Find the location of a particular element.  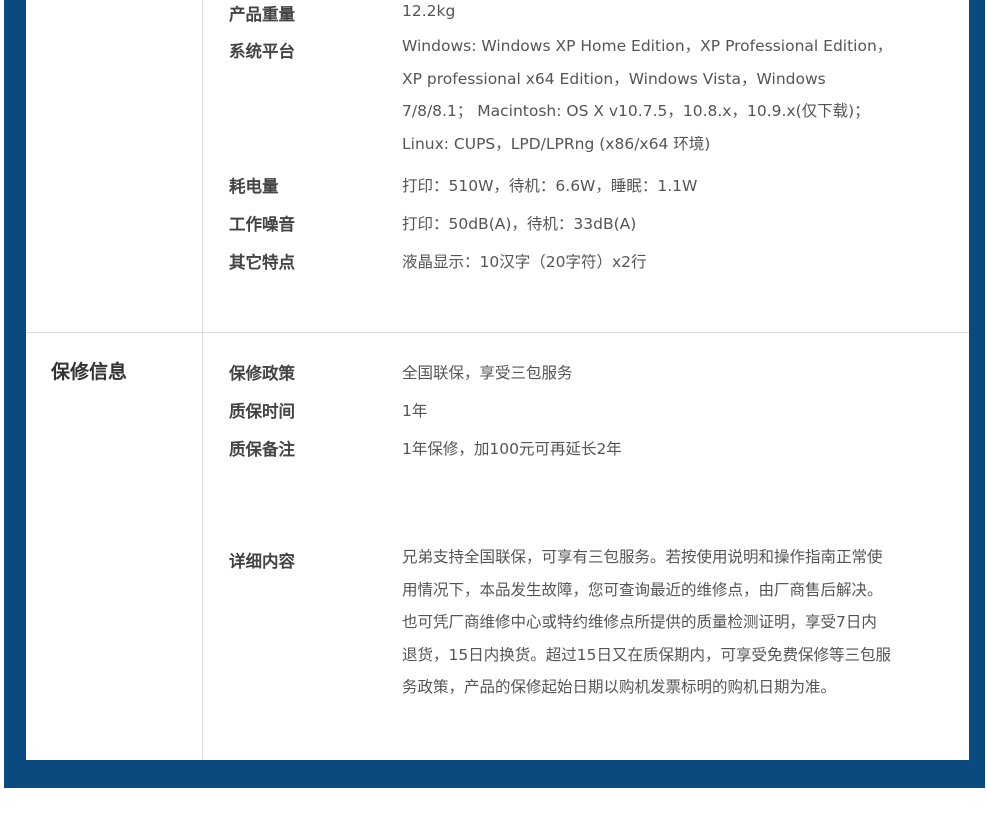

details-line: 兄弟支持全国联保，可享有三包服务。若按使用说明和操作指南正常使 is located at coordinates (642, 557).